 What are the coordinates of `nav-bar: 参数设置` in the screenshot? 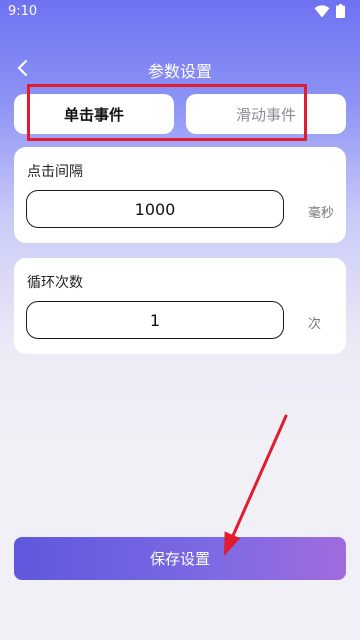 It's located at (180, 68).